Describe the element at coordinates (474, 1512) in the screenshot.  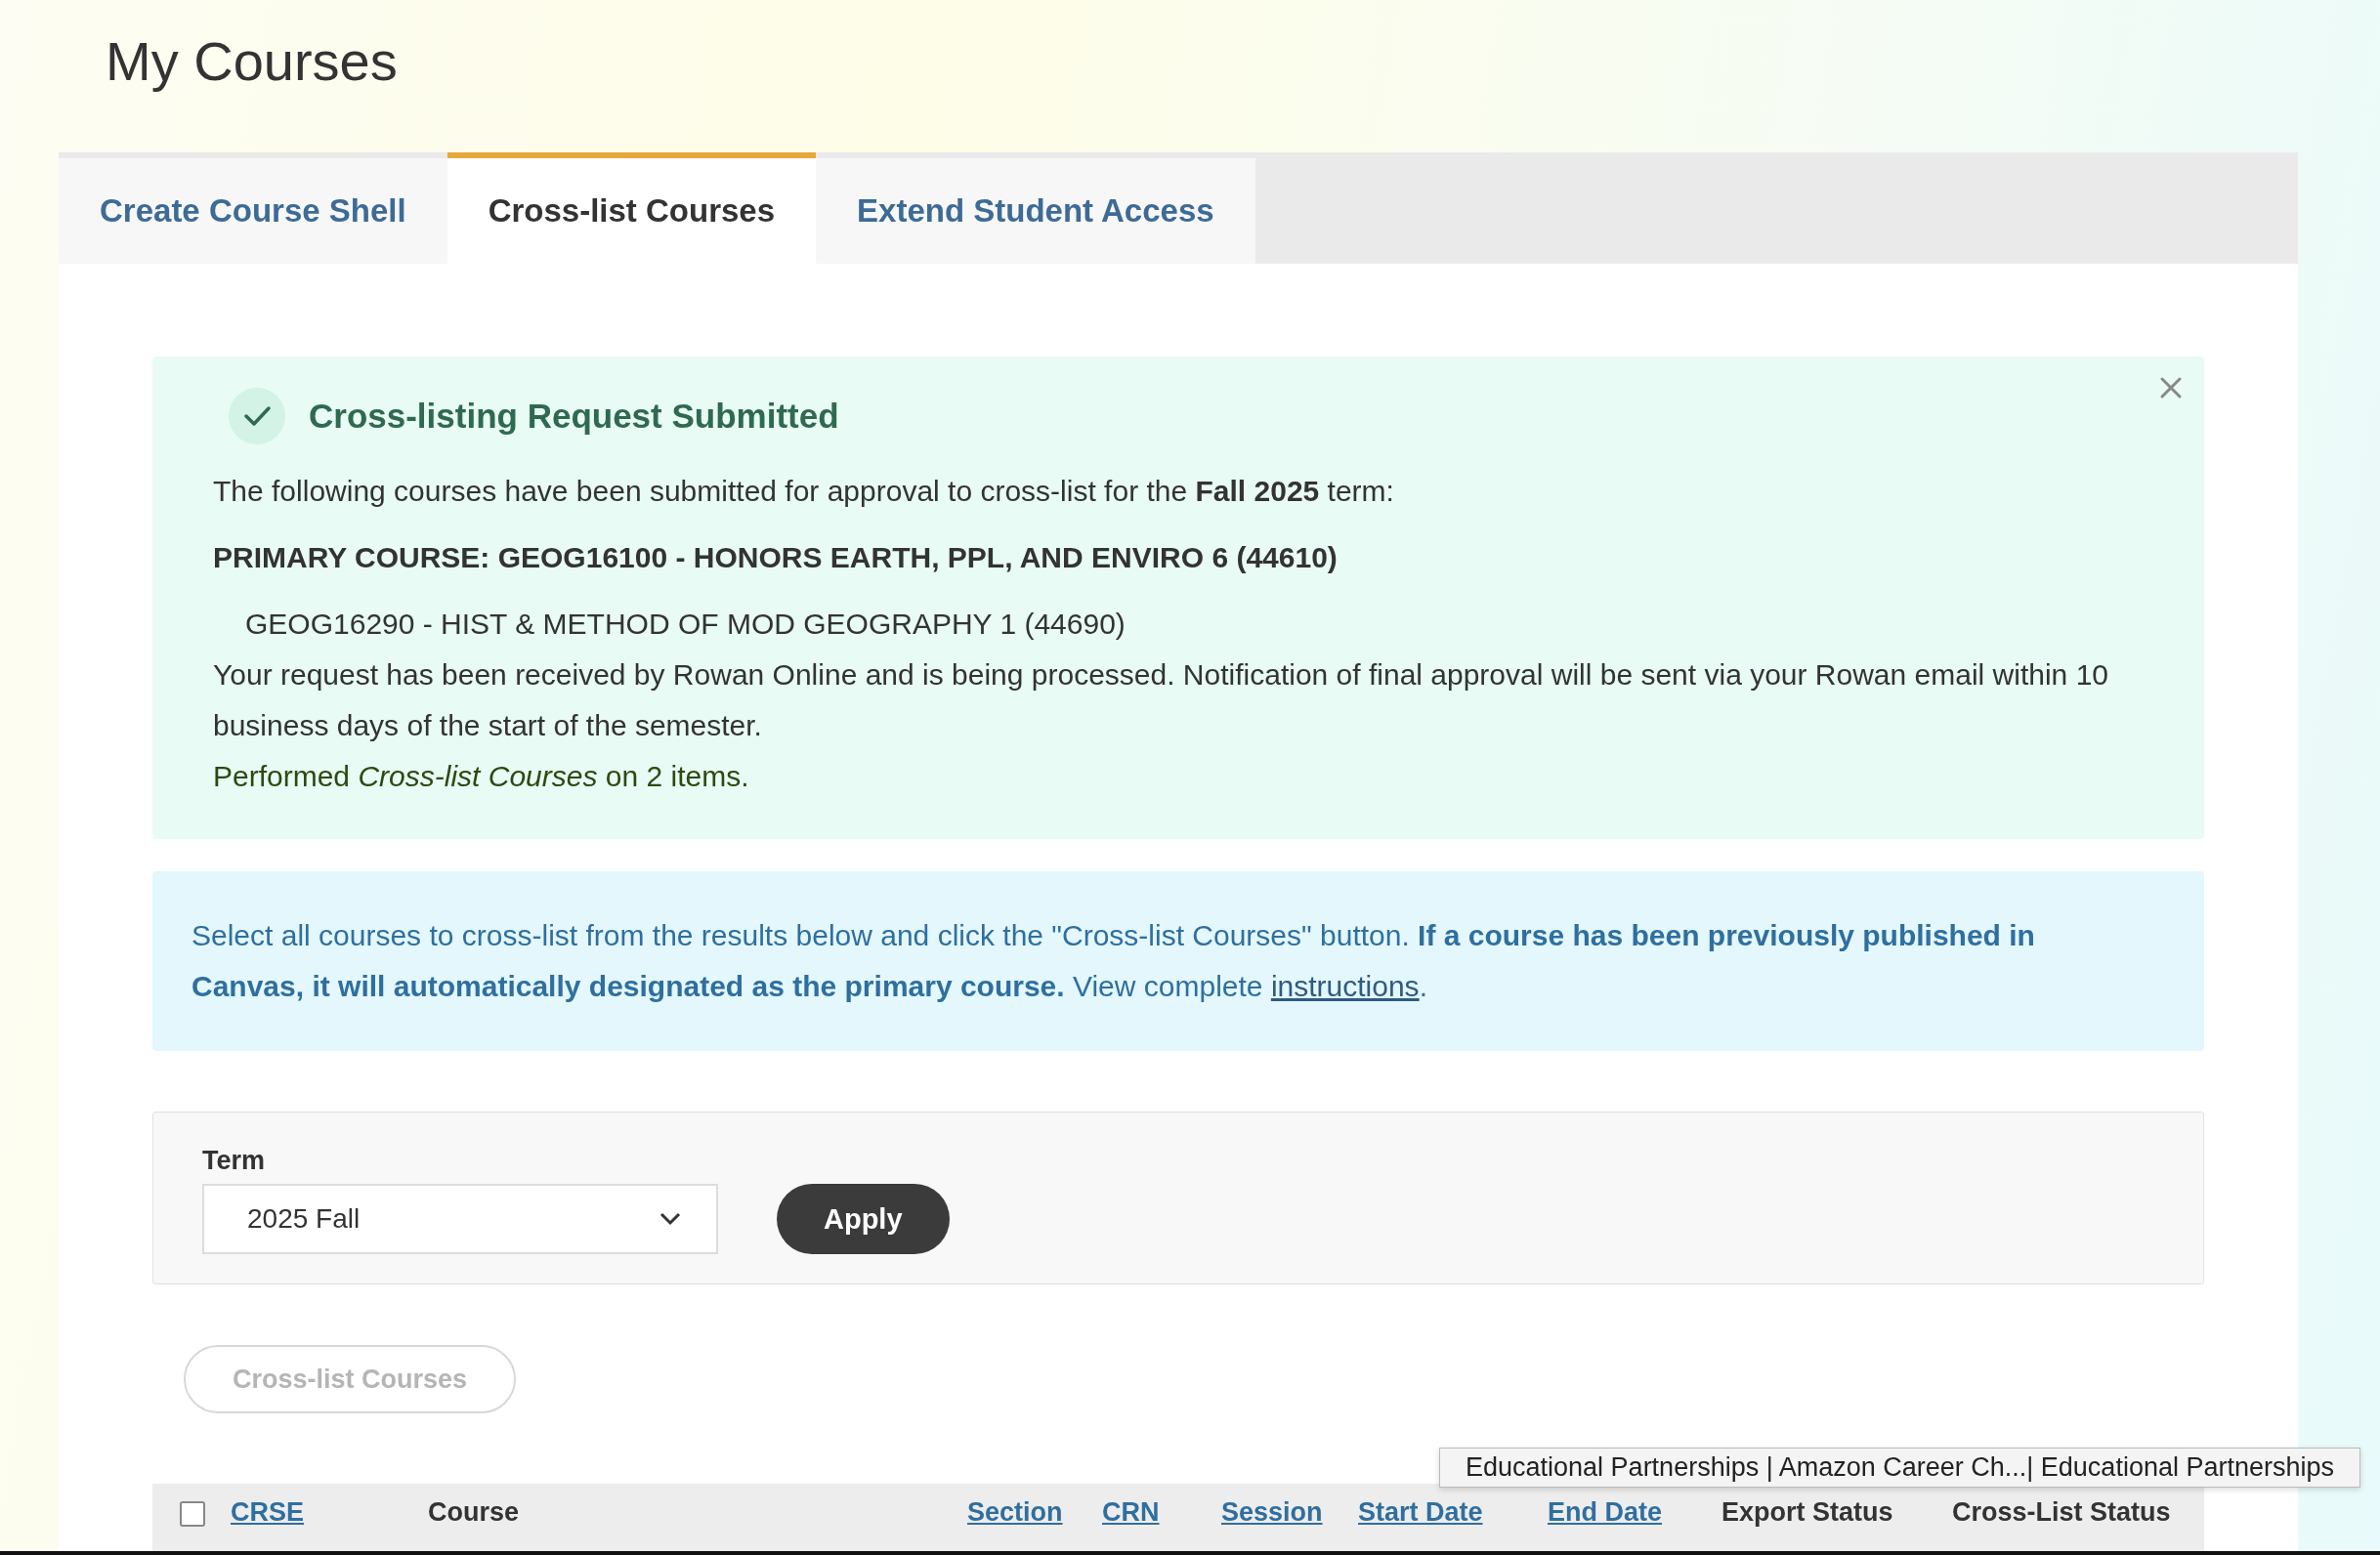
I see `column-header: Course` at that location.